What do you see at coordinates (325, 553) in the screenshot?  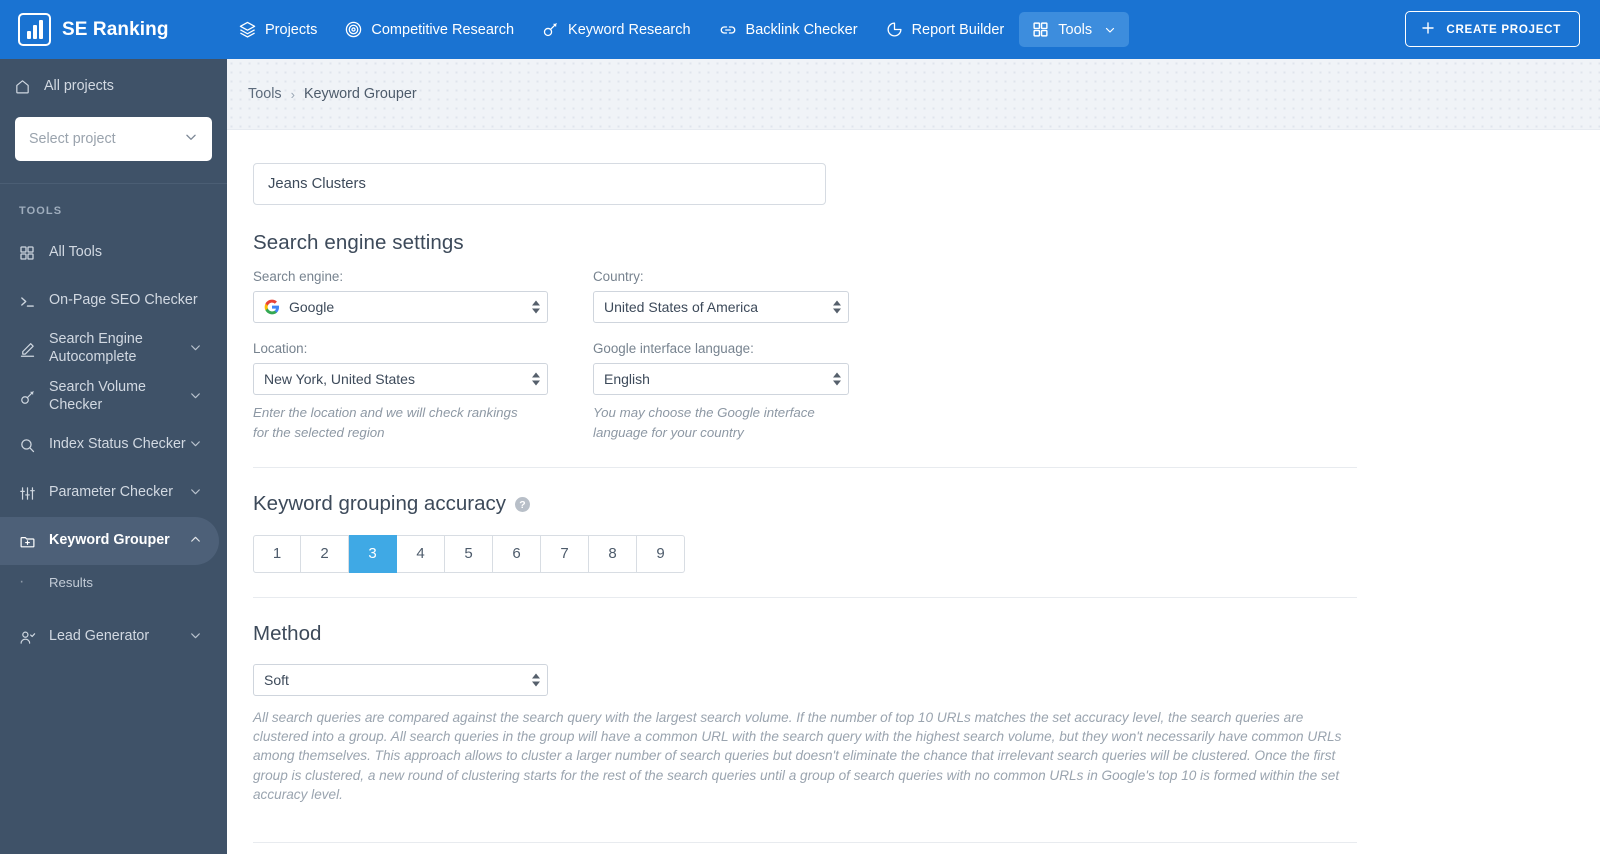 I see `accuracy-option-2: 2` at bounding box center [325, 553].